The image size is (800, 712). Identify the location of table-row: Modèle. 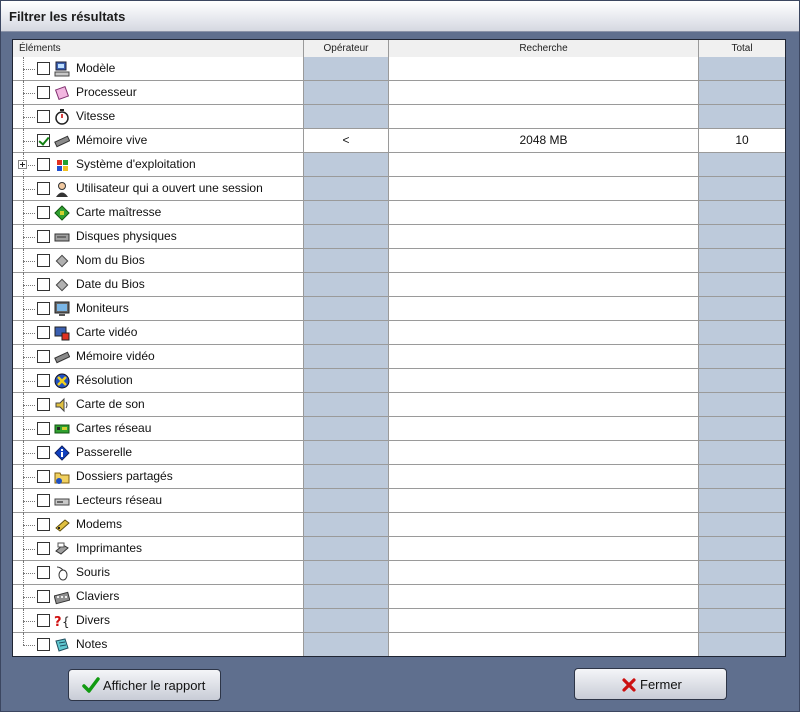
(399, 69).